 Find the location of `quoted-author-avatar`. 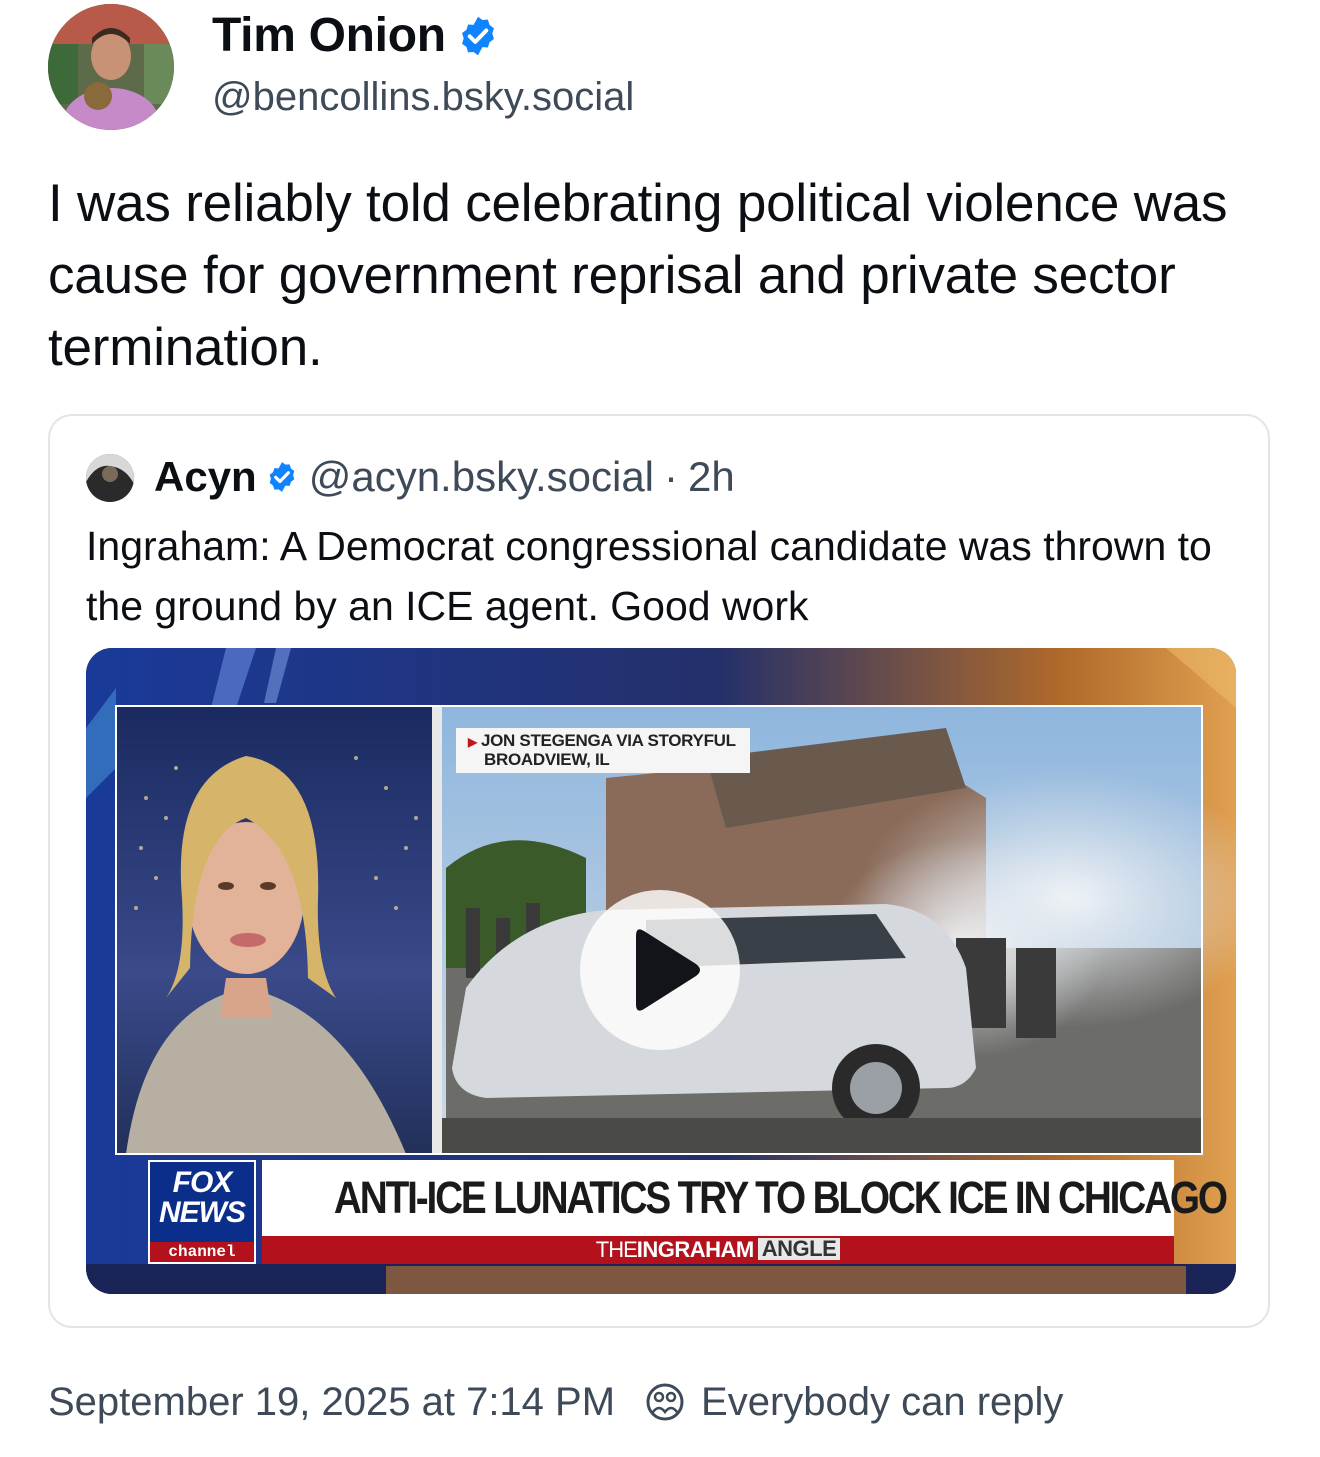

quoted-author-avatar is located at coordinates (110, 478).